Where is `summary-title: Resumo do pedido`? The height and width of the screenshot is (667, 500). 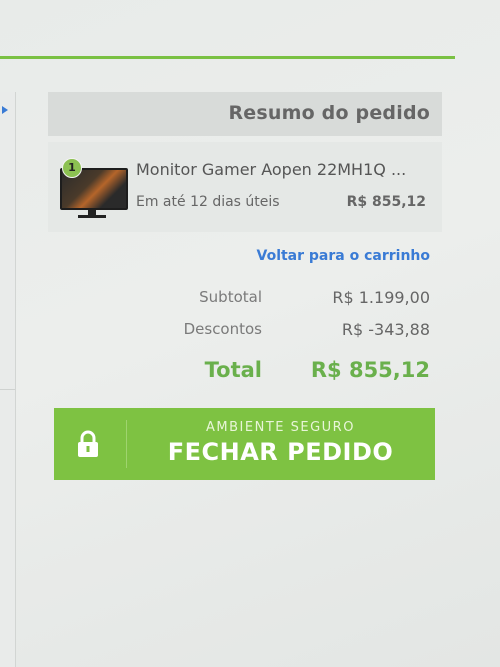 summary-title: Resumo do pedido is located at coordinates (329, 113).